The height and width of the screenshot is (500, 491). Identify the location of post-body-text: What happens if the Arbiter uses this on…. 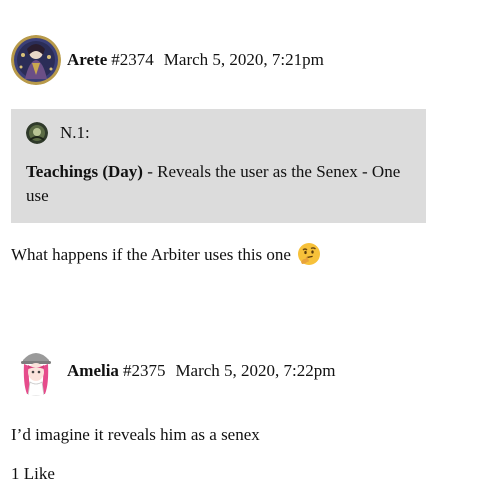
(151, 254).